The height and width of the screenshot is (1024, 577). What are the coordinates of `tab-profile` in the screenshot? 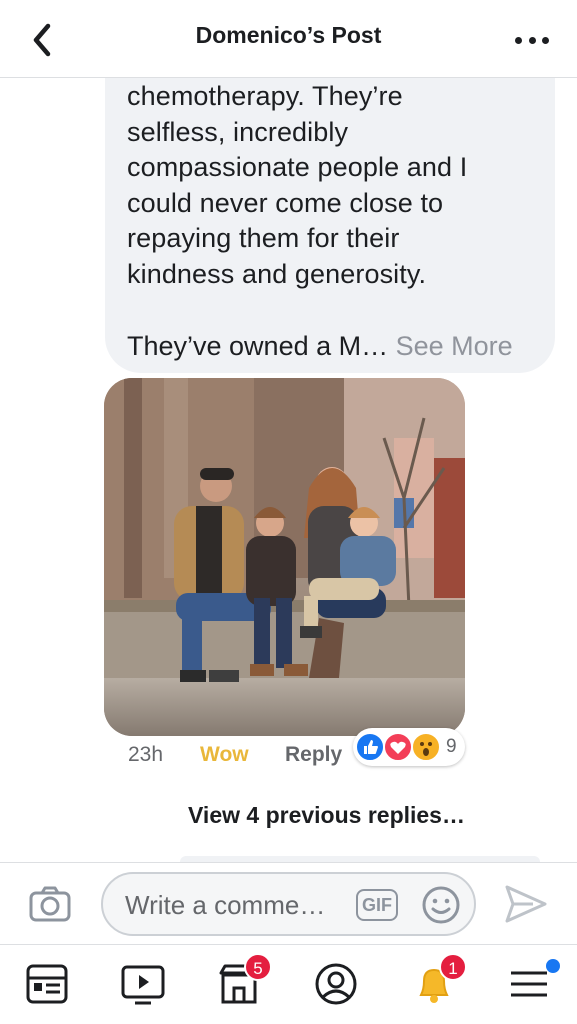 It's located at (338, 986).